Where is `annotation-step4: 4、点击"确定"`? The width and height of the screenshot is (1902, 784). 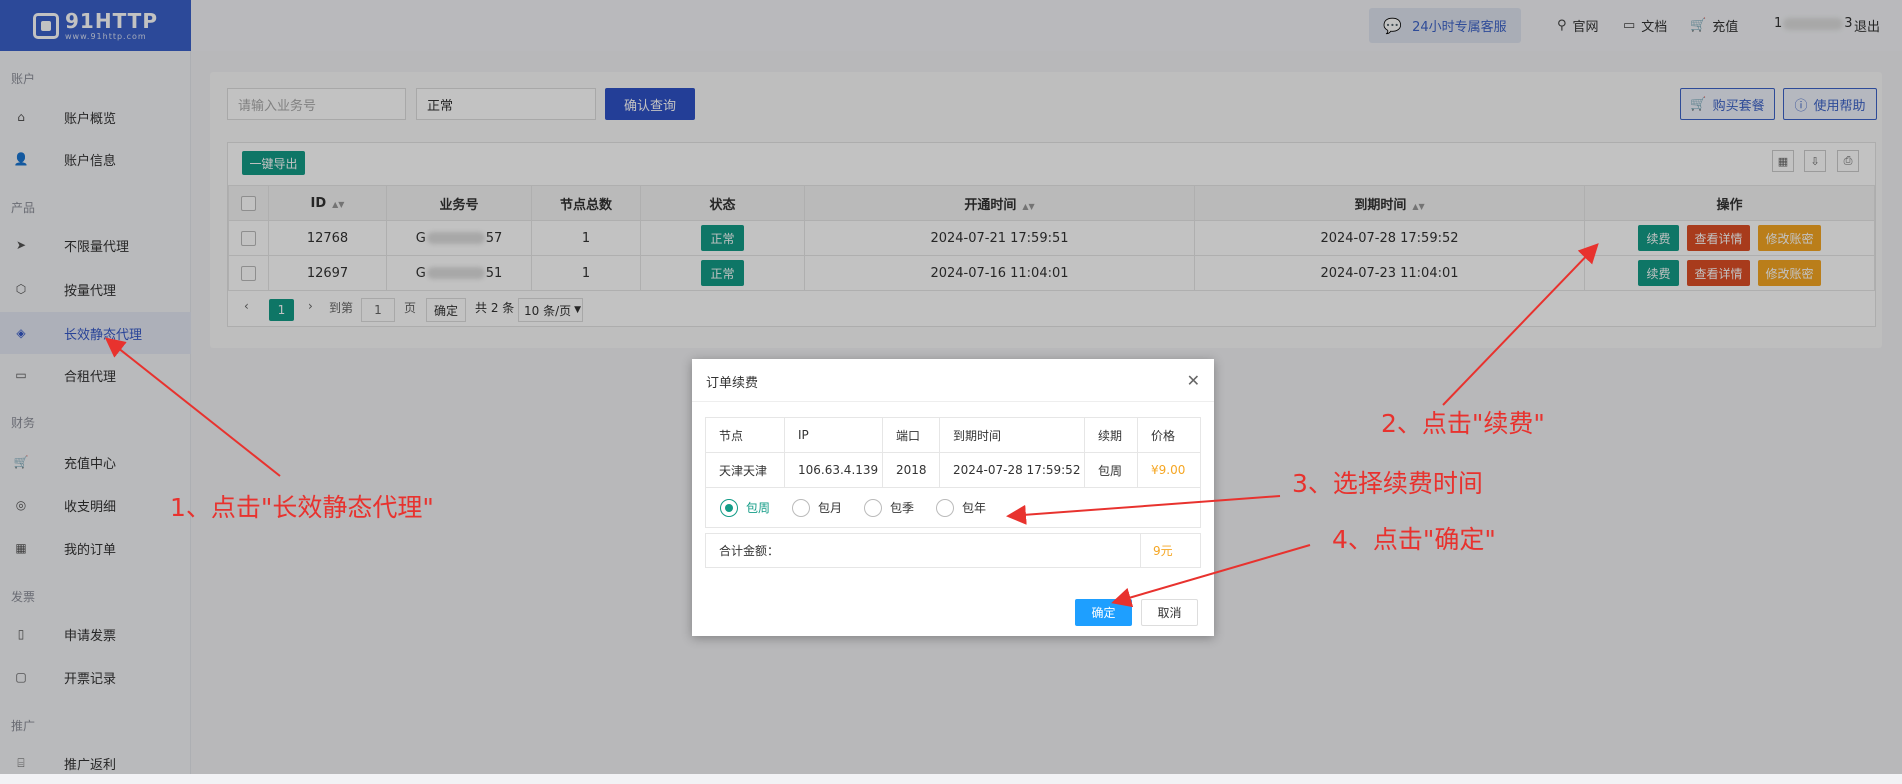
annotation-step4: 4、点击"确定" is located at coordinates (1414, 539).